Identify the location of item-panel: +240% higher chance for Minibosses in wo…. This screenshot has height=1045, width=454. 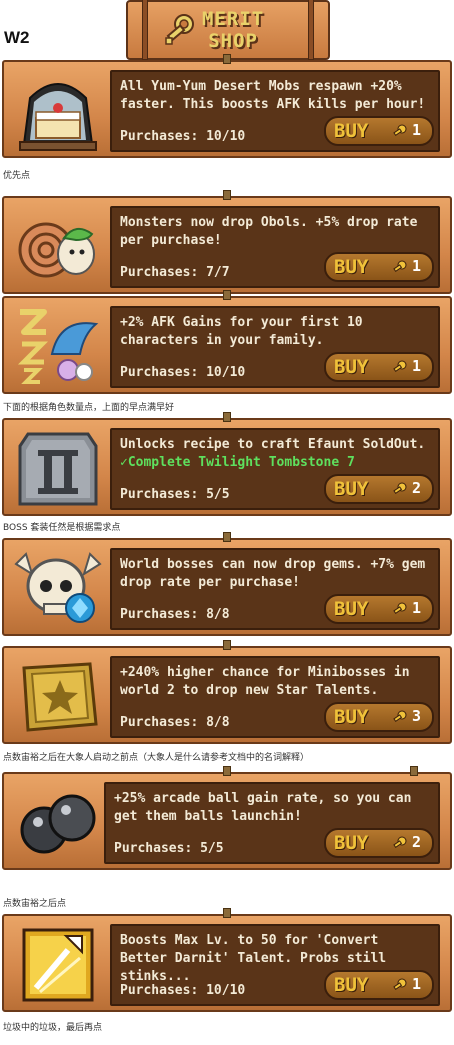
(275, 697).